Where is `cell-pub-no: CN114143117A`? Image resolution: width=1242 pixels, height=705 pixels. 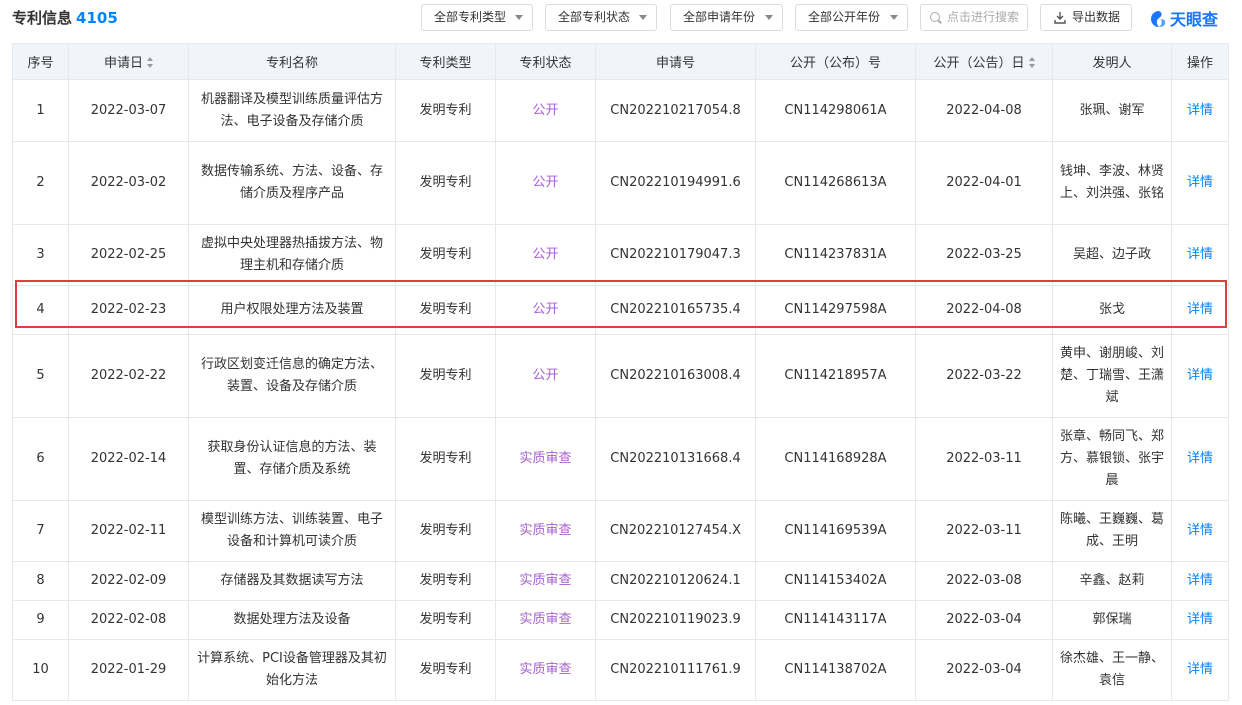 cell-pub-no: CN114143117A is located at coordinates (835, 620).